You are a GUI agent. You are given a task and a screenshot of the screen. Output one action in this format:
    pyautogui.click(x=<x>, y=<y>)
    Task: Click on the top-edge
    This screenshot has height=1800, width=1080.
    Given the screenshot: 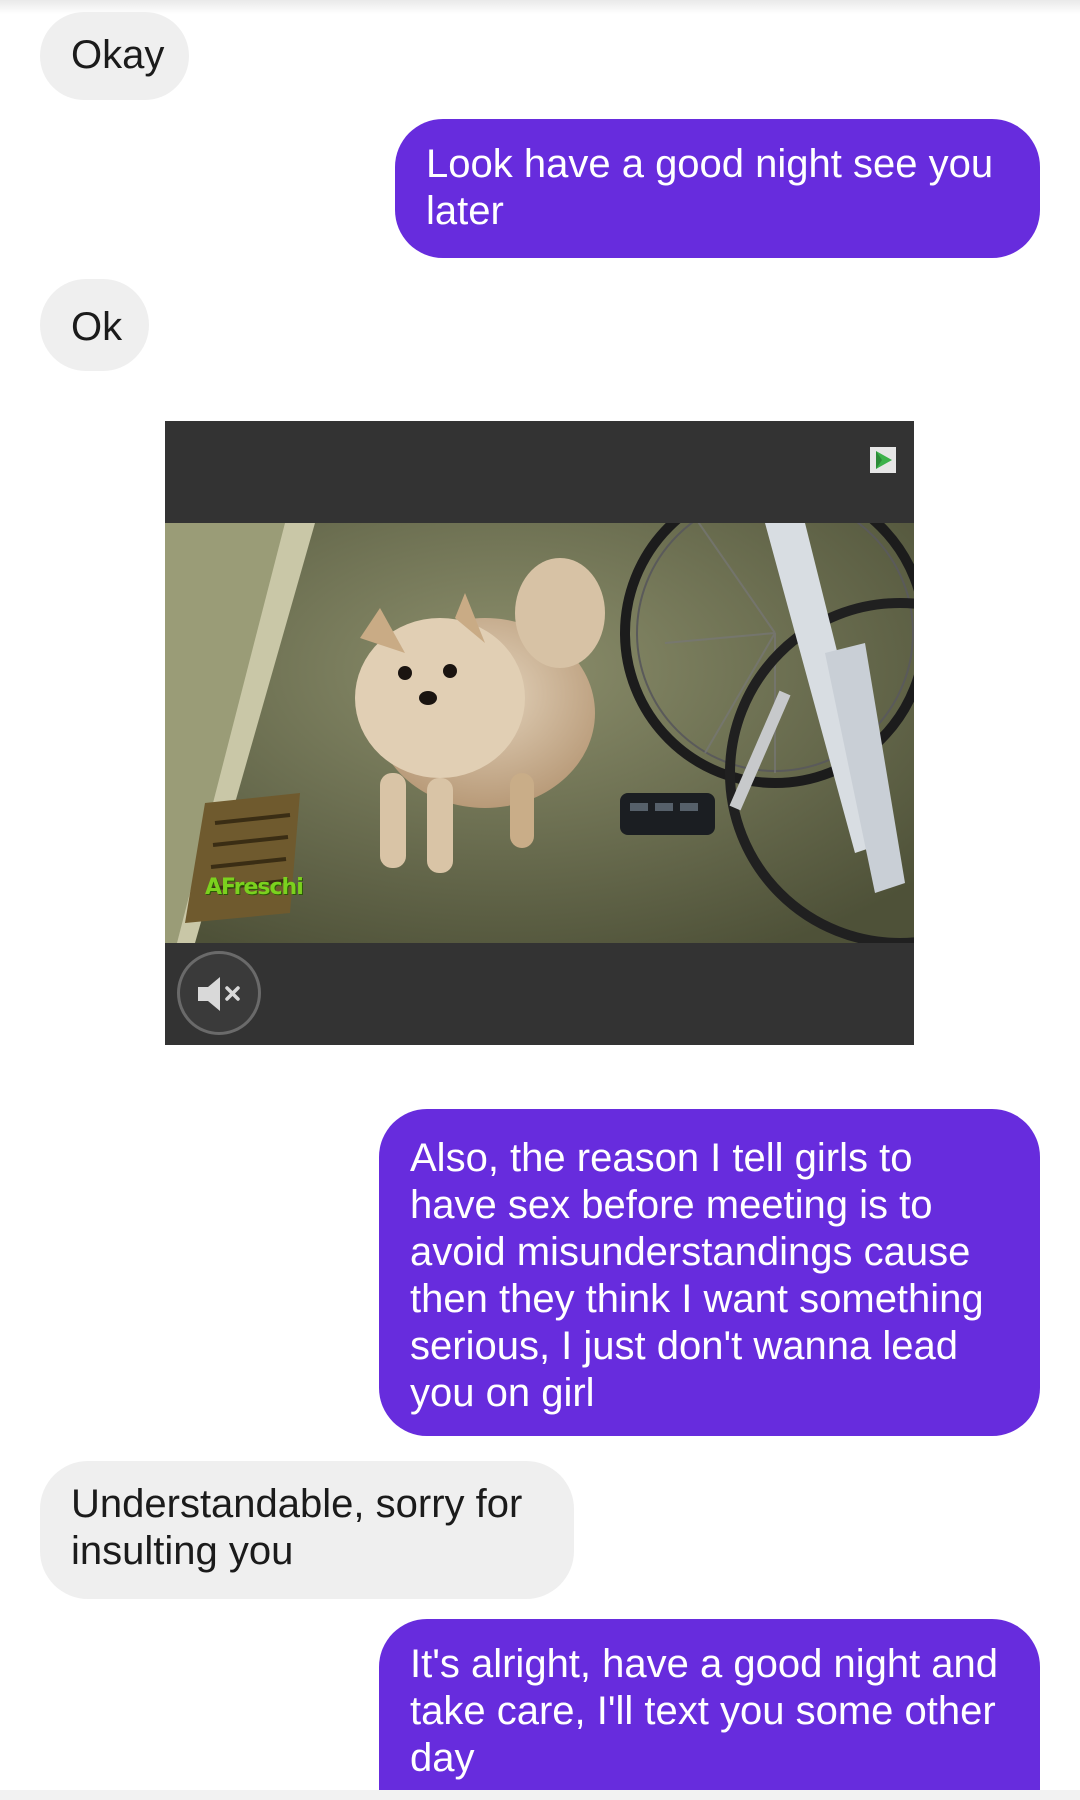 What is the action you would take?
    pyautogui.click(x=540, y=7)
    